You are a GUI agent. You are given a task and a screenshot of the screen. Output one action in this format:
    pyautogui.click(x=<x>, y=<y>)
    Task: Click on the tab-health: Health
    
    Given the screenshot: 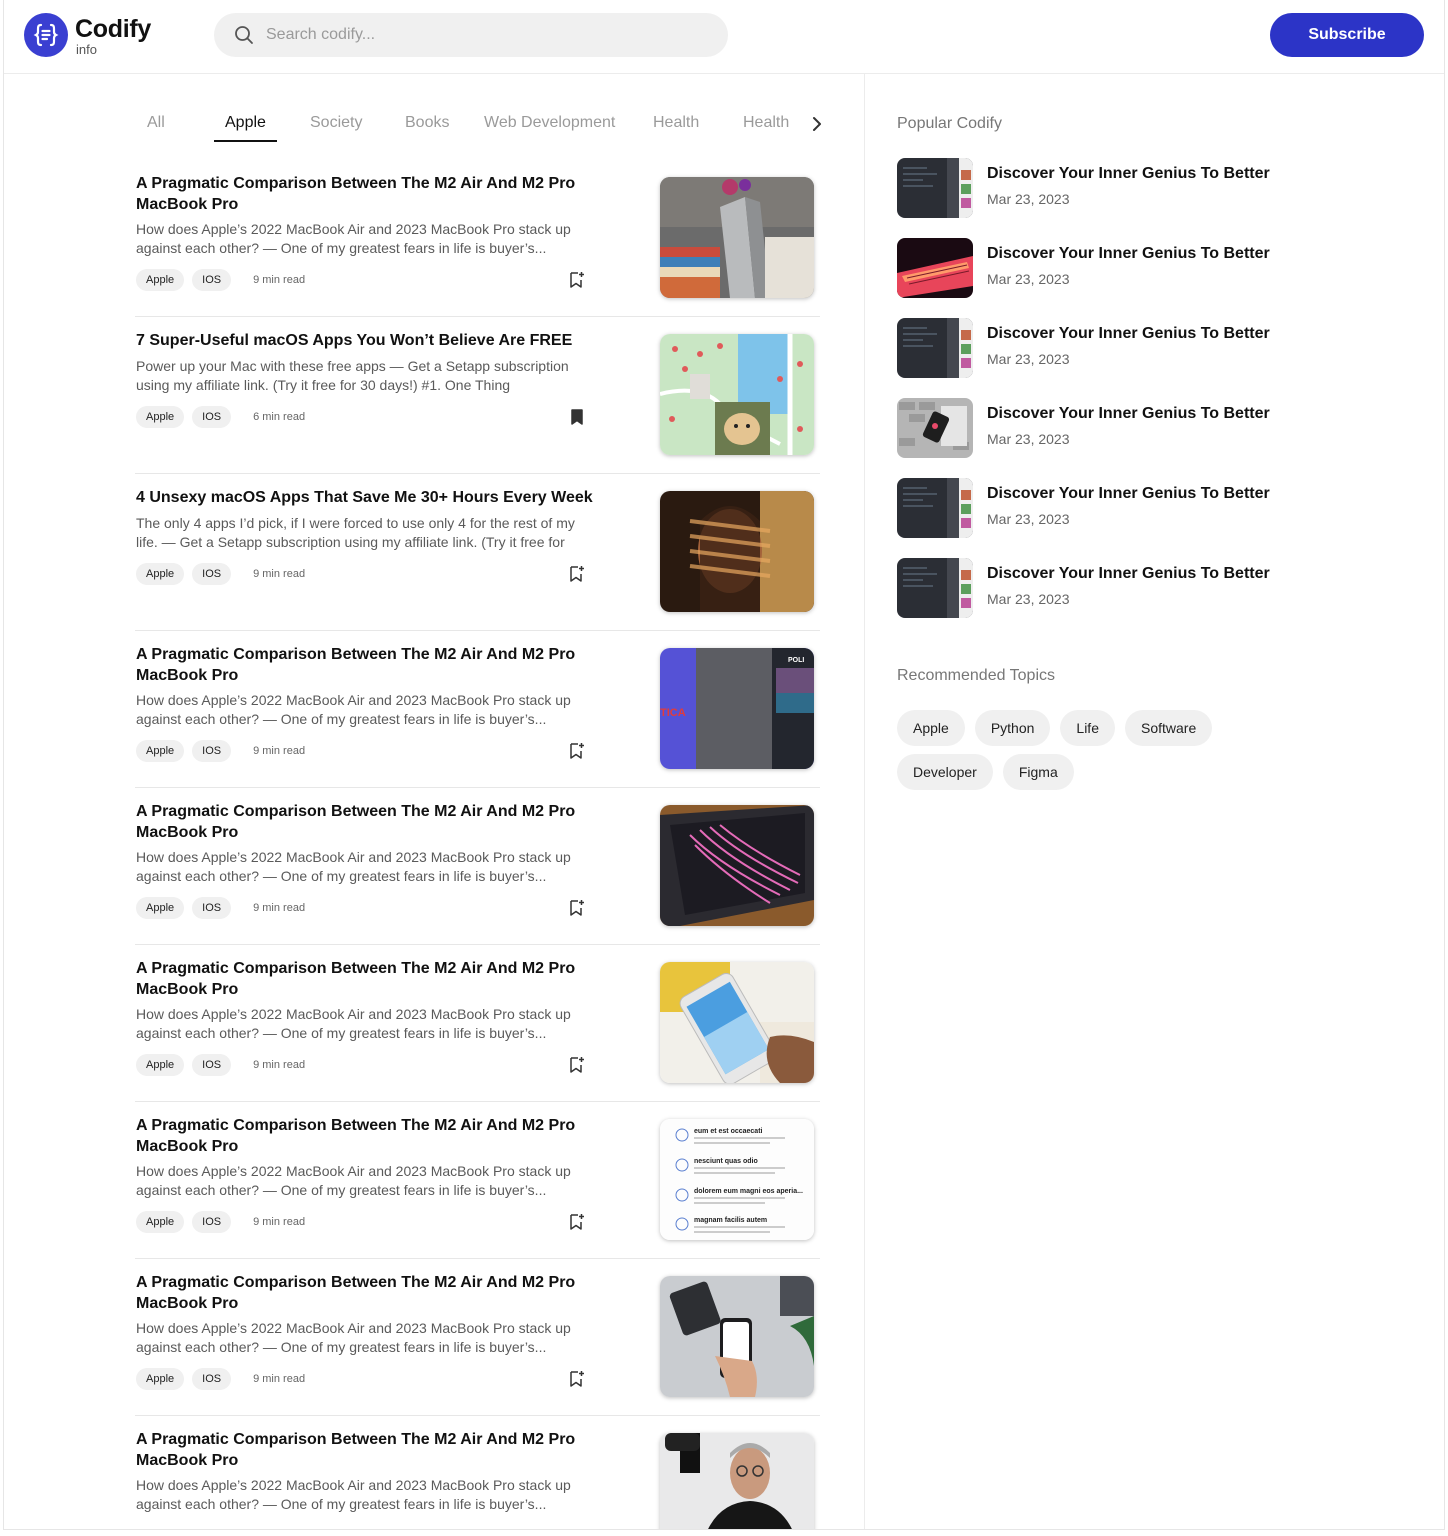 What is the action you would take?
    pyautogui.click(x=676, y=123)
    